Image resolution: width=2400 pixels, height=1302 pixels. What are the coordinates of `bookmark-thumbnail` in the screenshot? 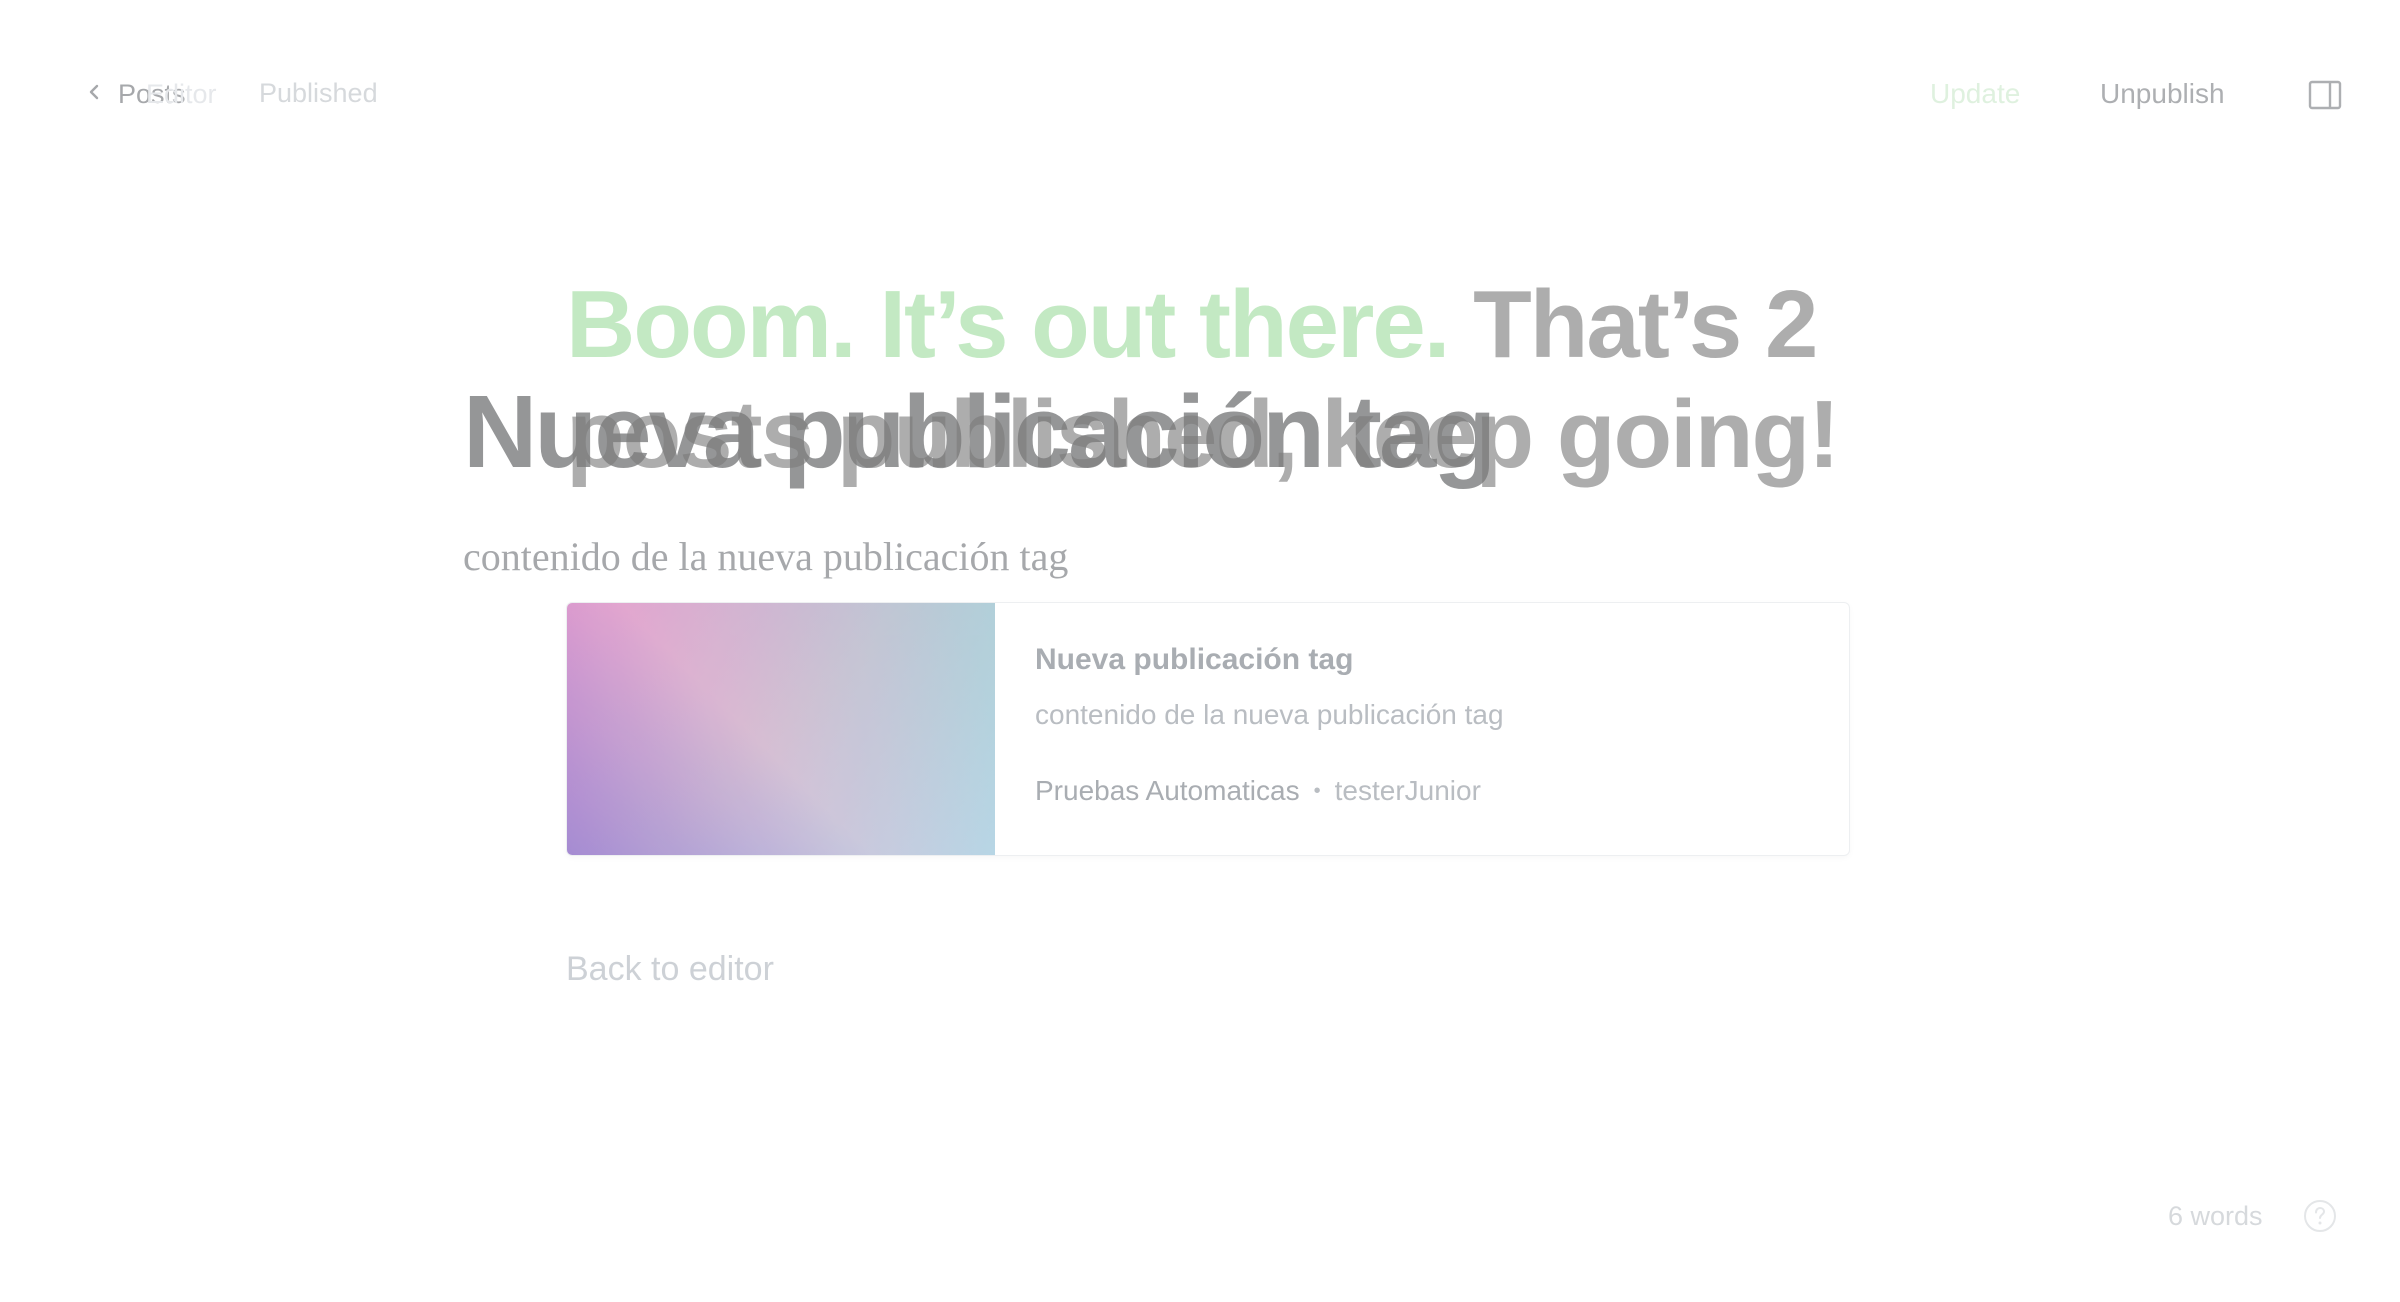 It's located at (781, 729).